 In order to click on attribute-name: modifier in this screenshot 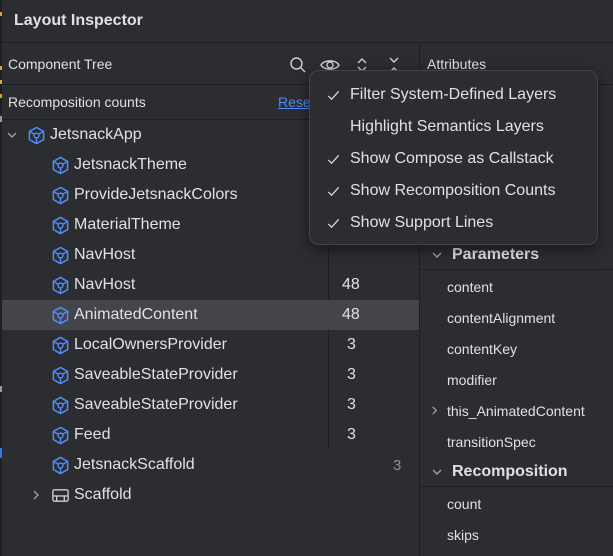, I will do `click(472, 379)`.